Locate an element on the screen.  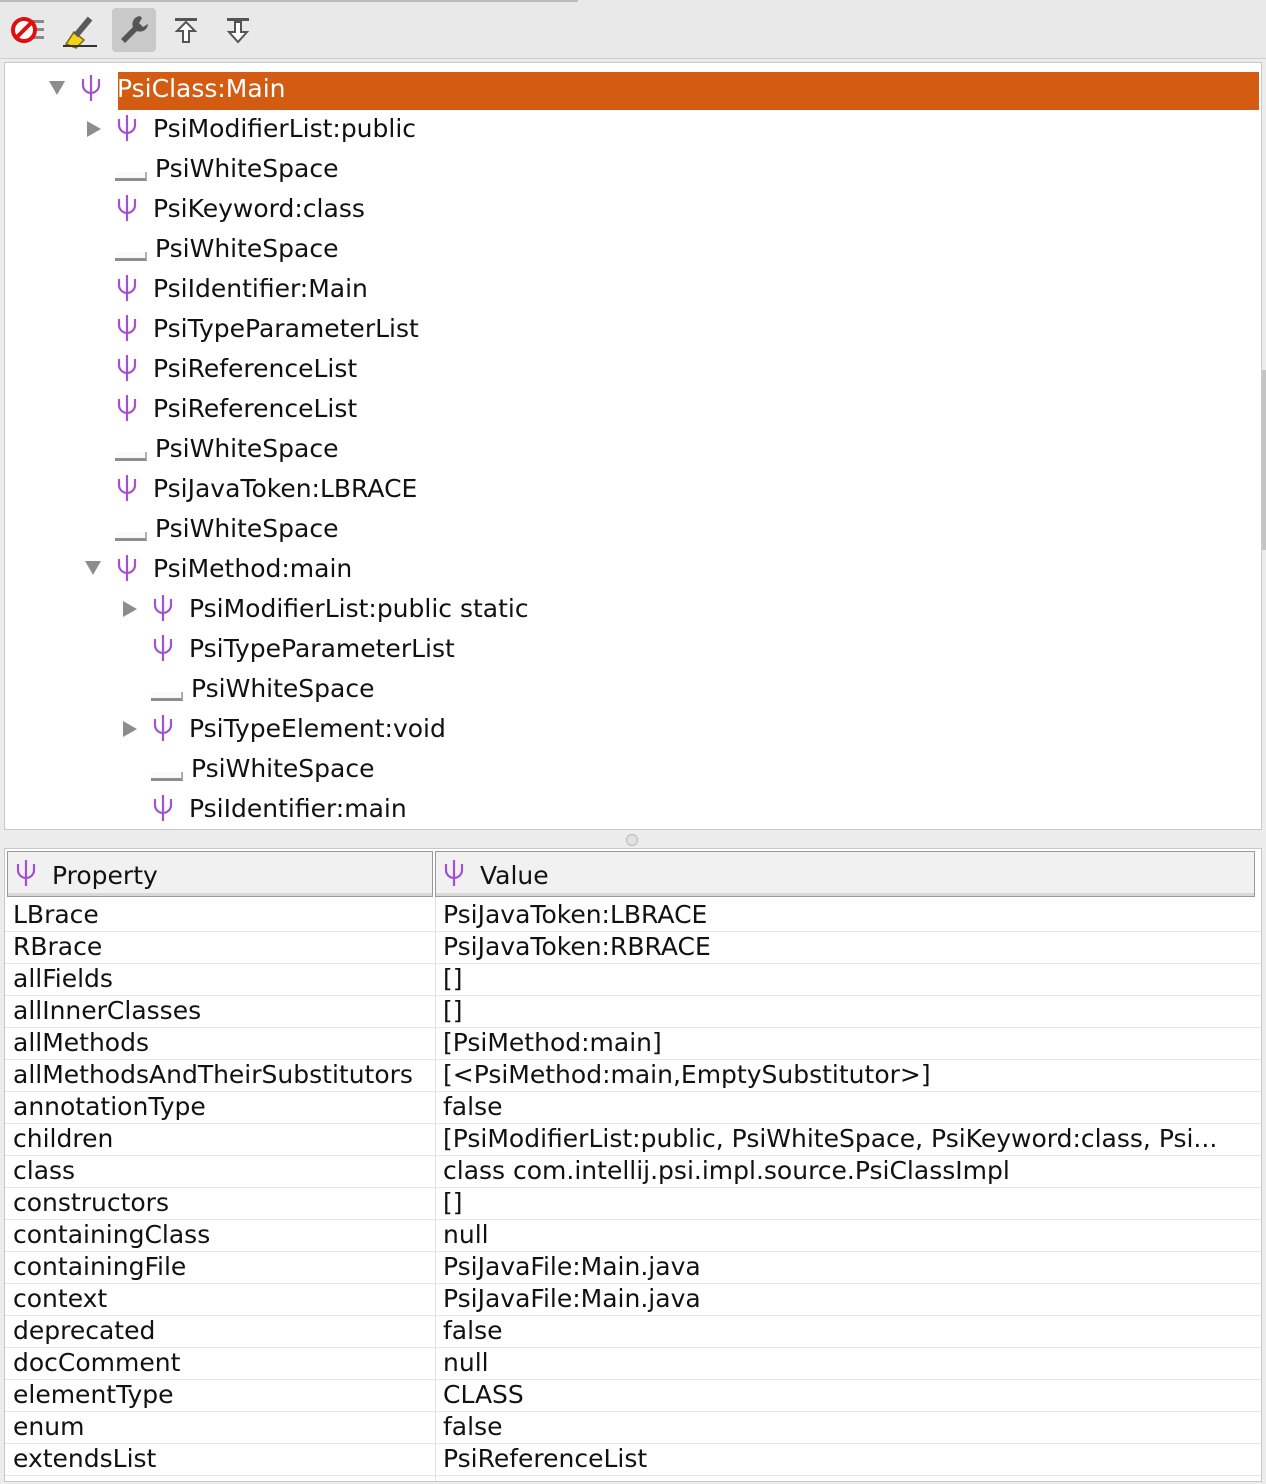
highlight-button is located at coordinates (80, 30).